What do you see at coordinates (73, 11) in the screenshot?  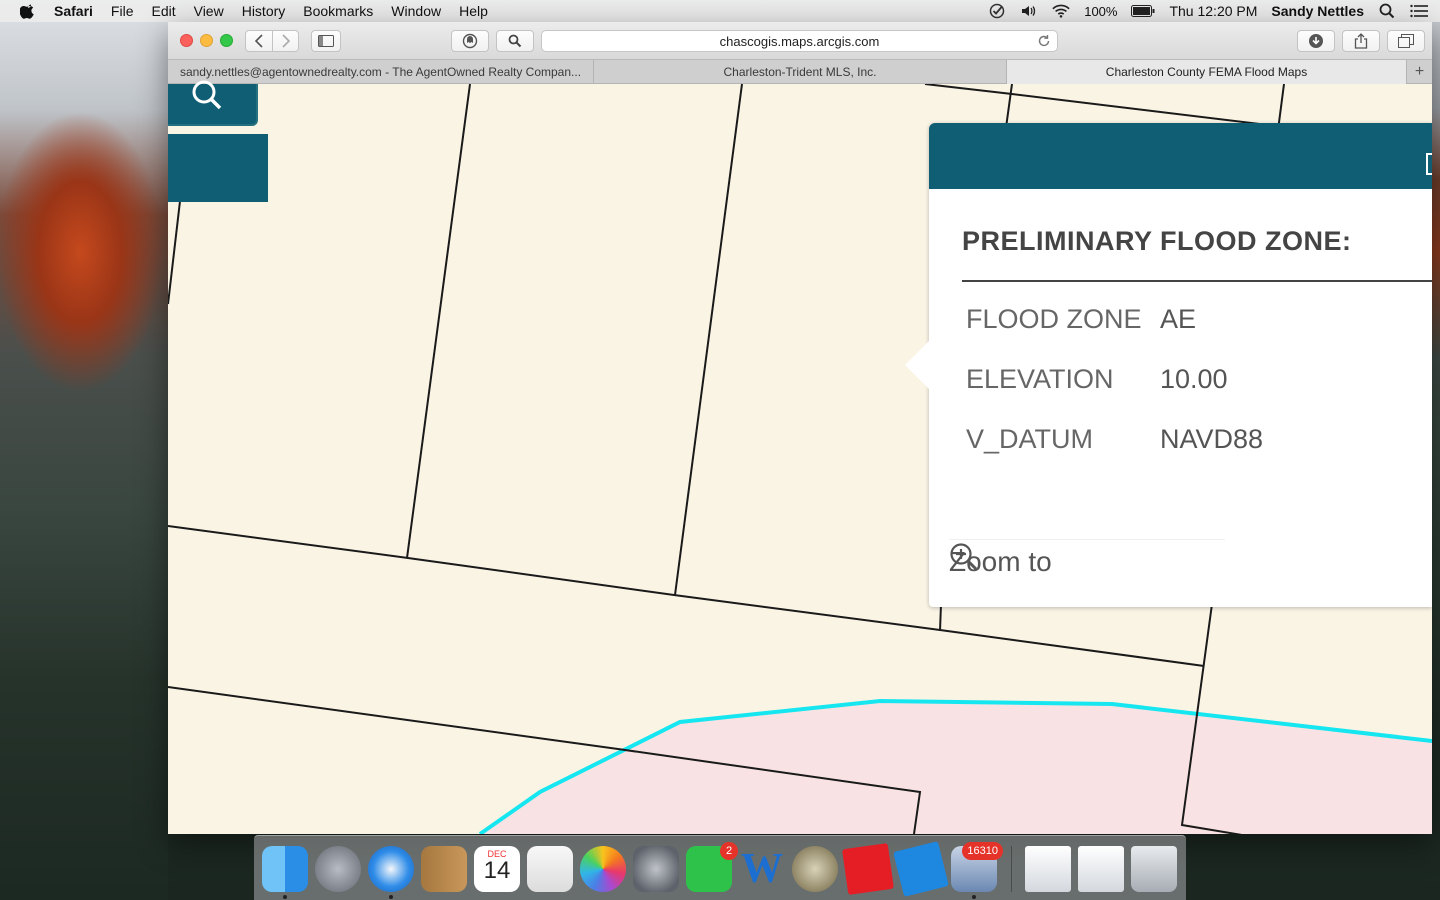 I see `menu-app-name: Safari` at bounding box center [73, 11].